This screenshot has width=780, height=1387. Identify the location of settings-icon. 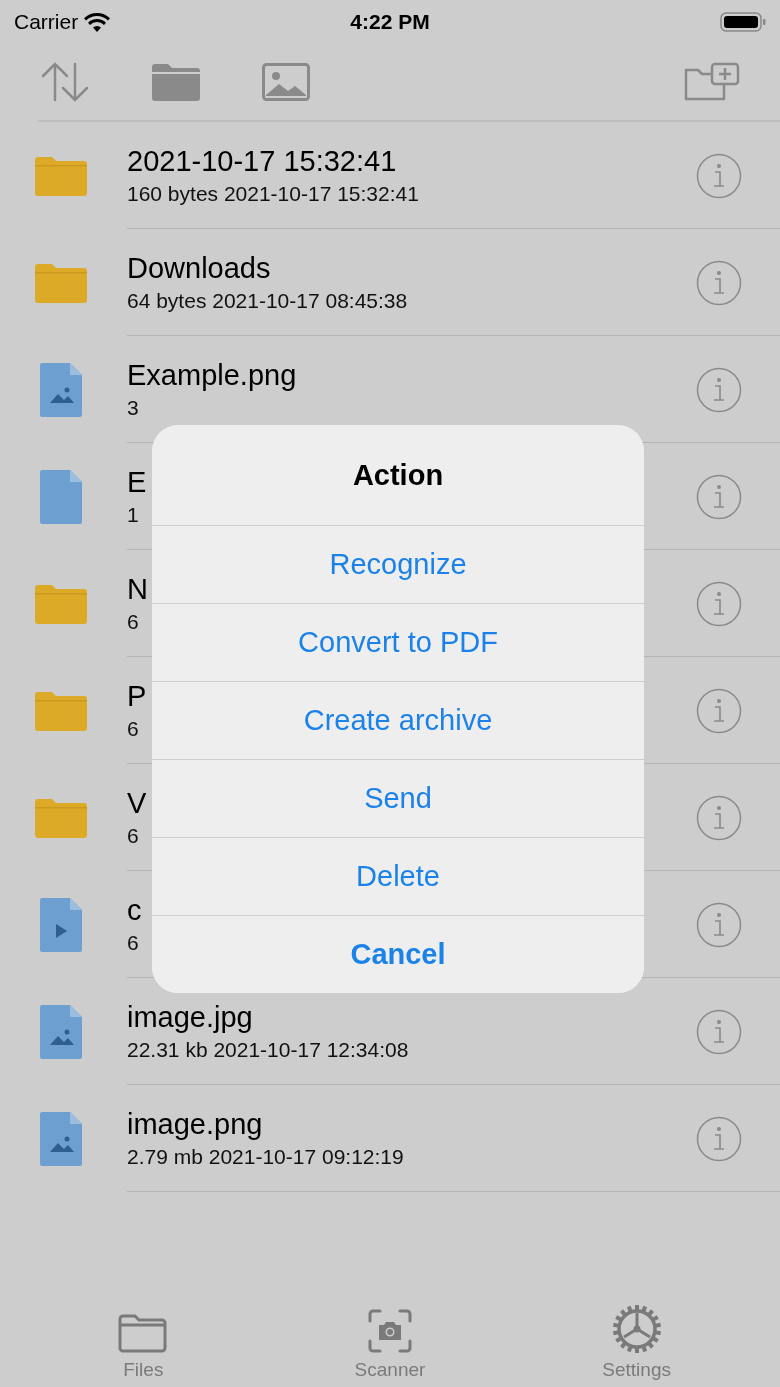
(636, 1329).